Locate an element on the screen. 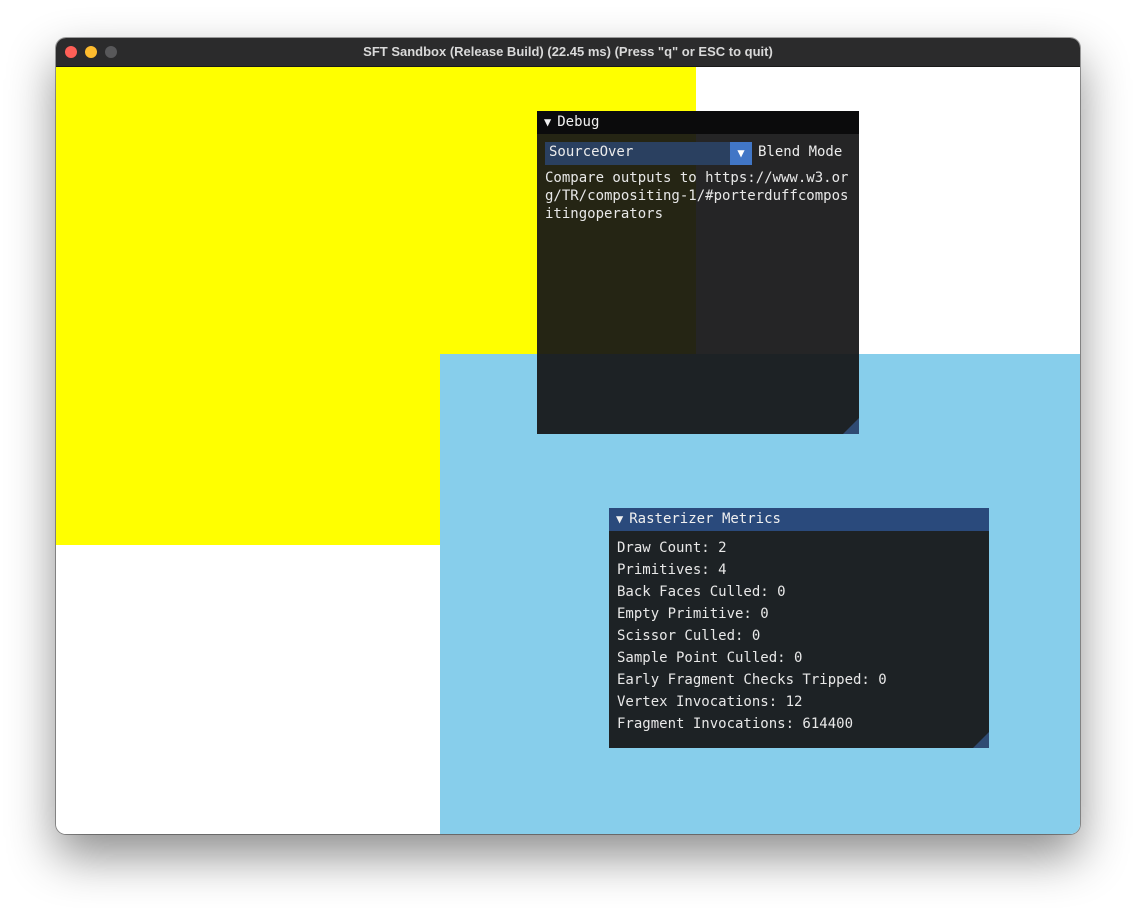 This screenshot has height=908, width=1136. blend-mode-value: SourceOver is located at coordinates (591, 152).